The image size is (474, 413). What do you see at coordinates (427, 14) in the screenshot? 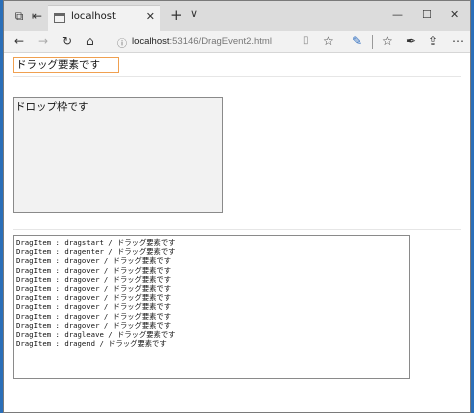
I see `maximize-icon: ☐` at bounding box center [427, 14].